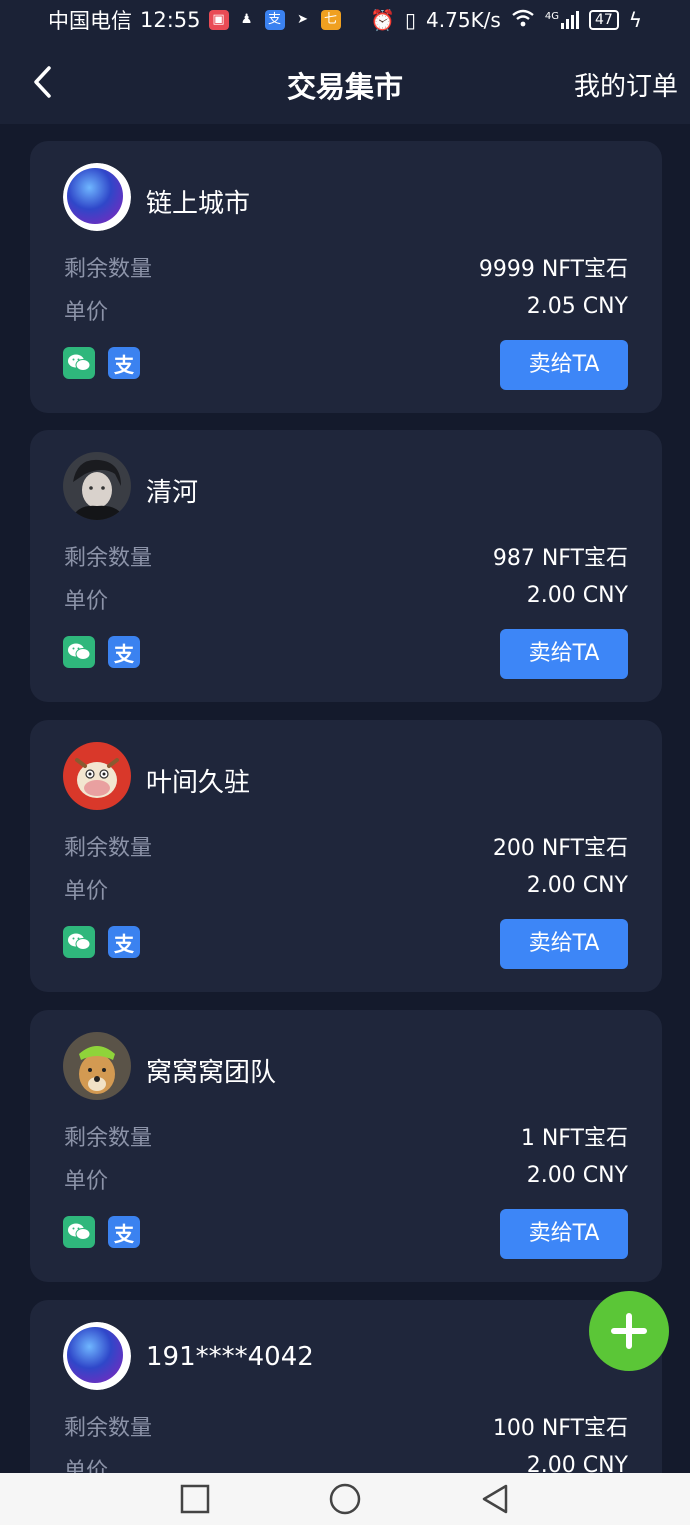 The width and height of the screenshot is (690, 1525). I want to click on plus-icon, so click(629, 1331).